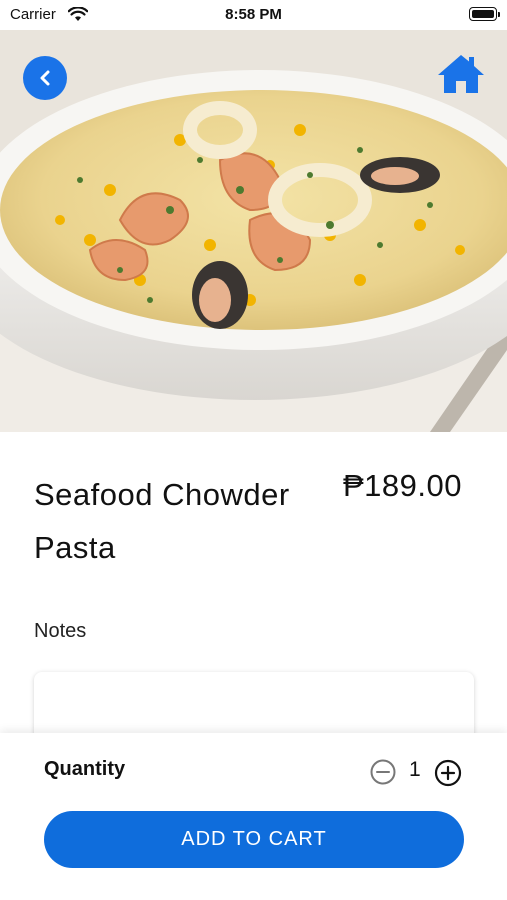 This screenshot has width=507, height=900. I want to click on back-button, so click(45, 78).